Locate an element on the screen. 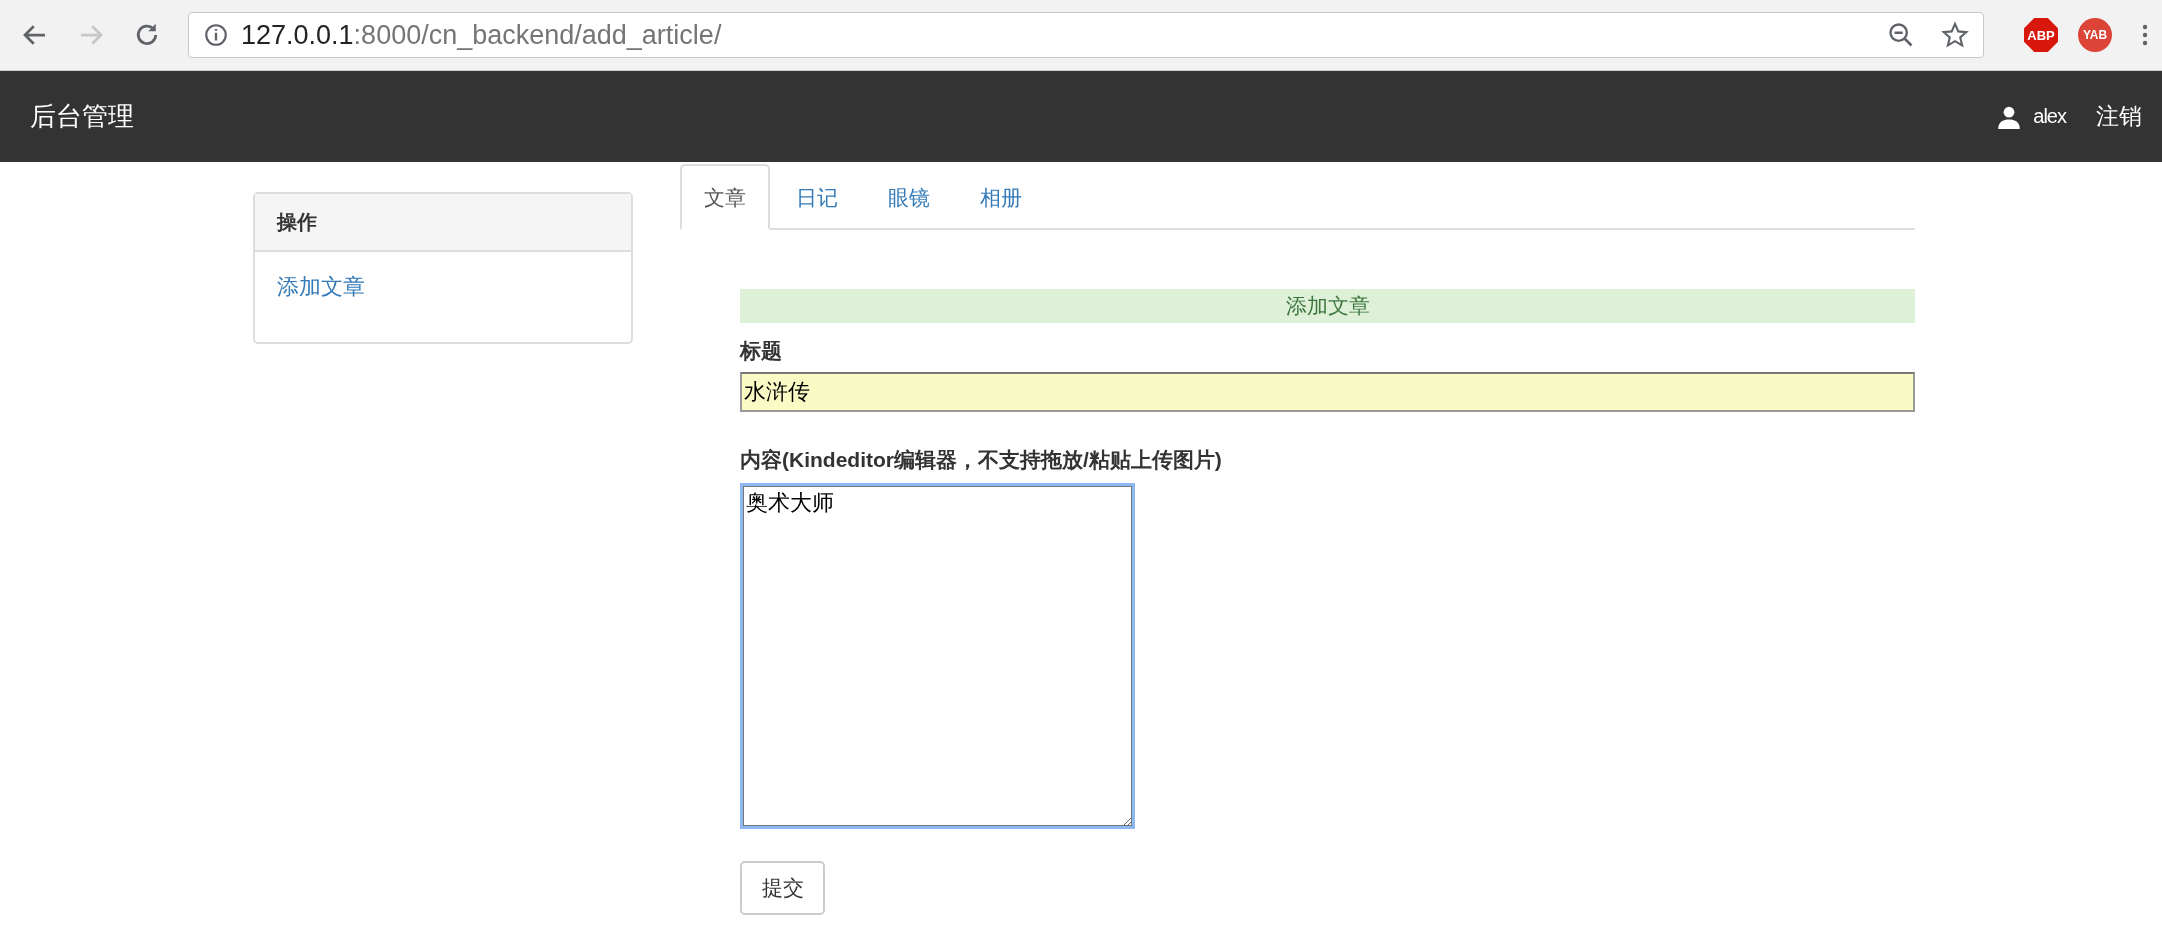 Image resolution: width=2162 pixels, height=934 pixels. brand-link: 后台管理 is located at coordinates (82, 116).